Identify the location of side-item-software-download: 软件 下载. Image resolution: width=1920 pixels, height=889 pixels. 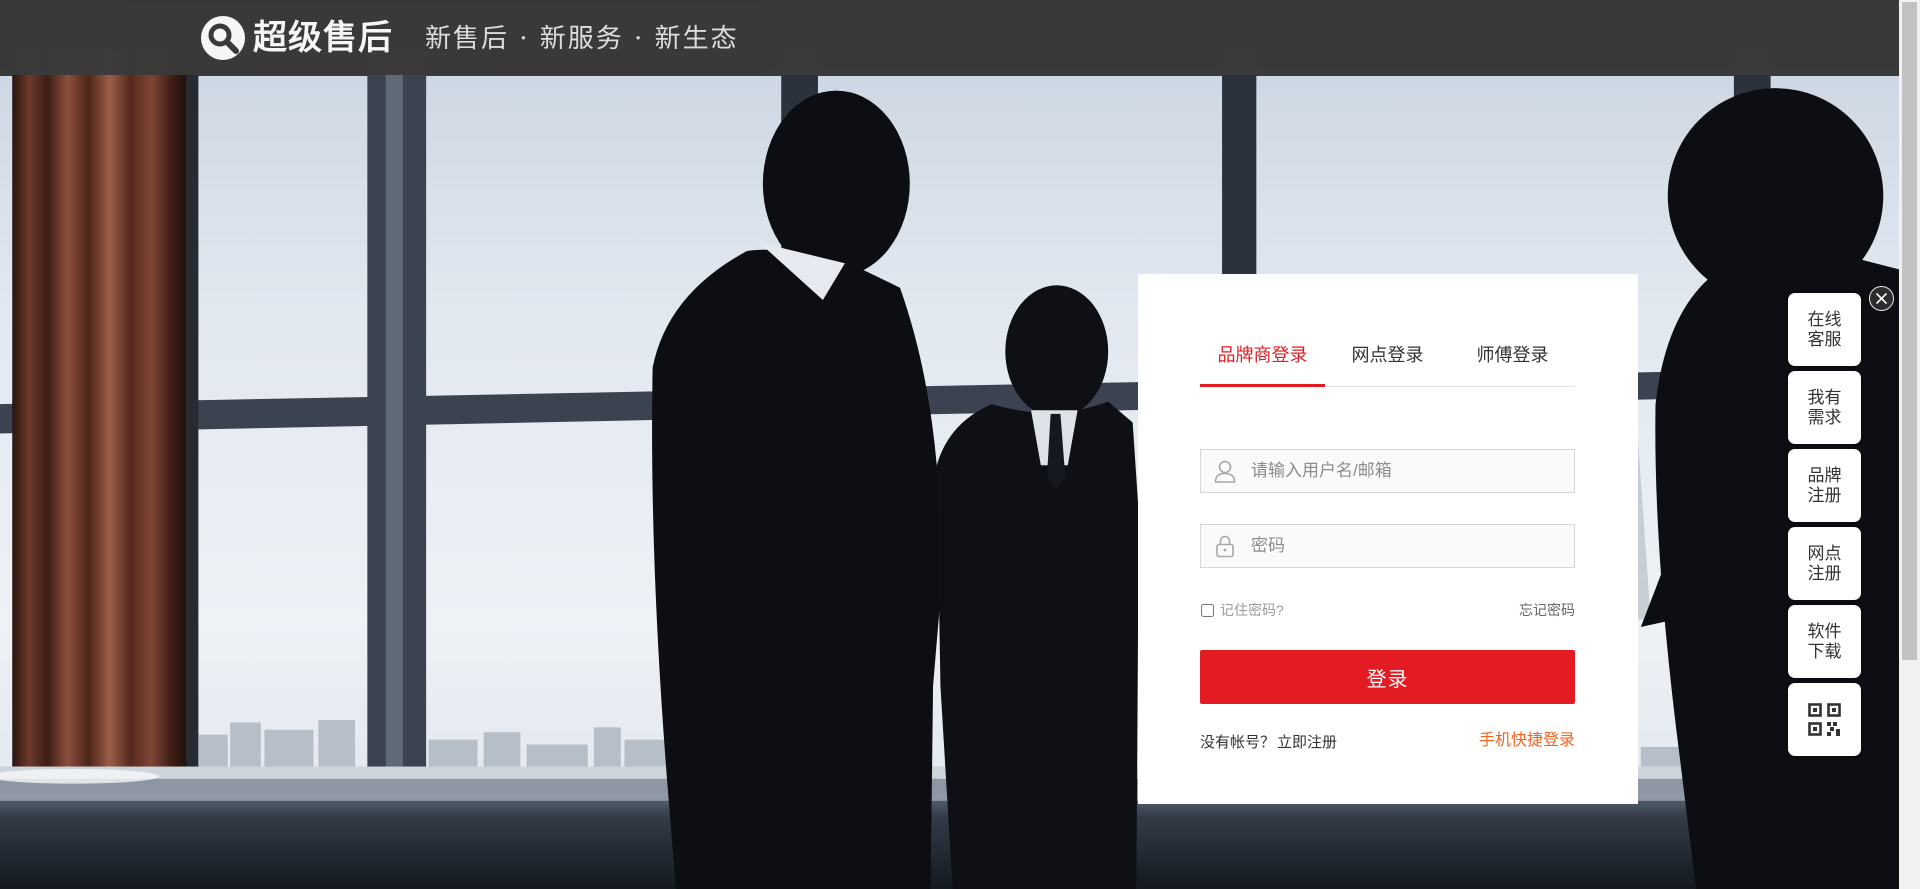
(1824, 641).